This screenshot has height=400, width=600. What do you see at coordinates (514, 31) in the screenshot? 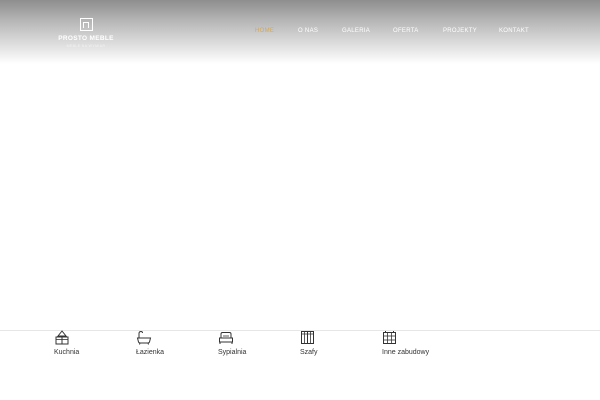
I see `nav-kontakt: KONTAKT` at bounding box center [514, 31].